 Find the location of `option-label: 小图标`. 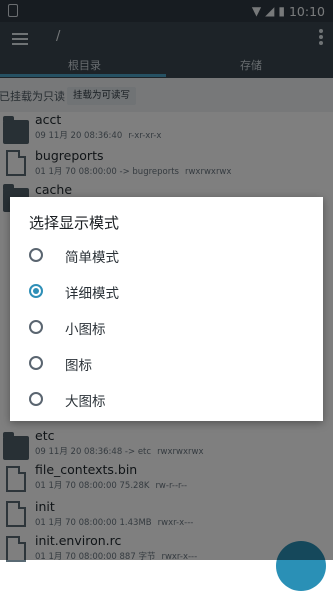

option-label: 小图标 is located at coordinates (85, 330).